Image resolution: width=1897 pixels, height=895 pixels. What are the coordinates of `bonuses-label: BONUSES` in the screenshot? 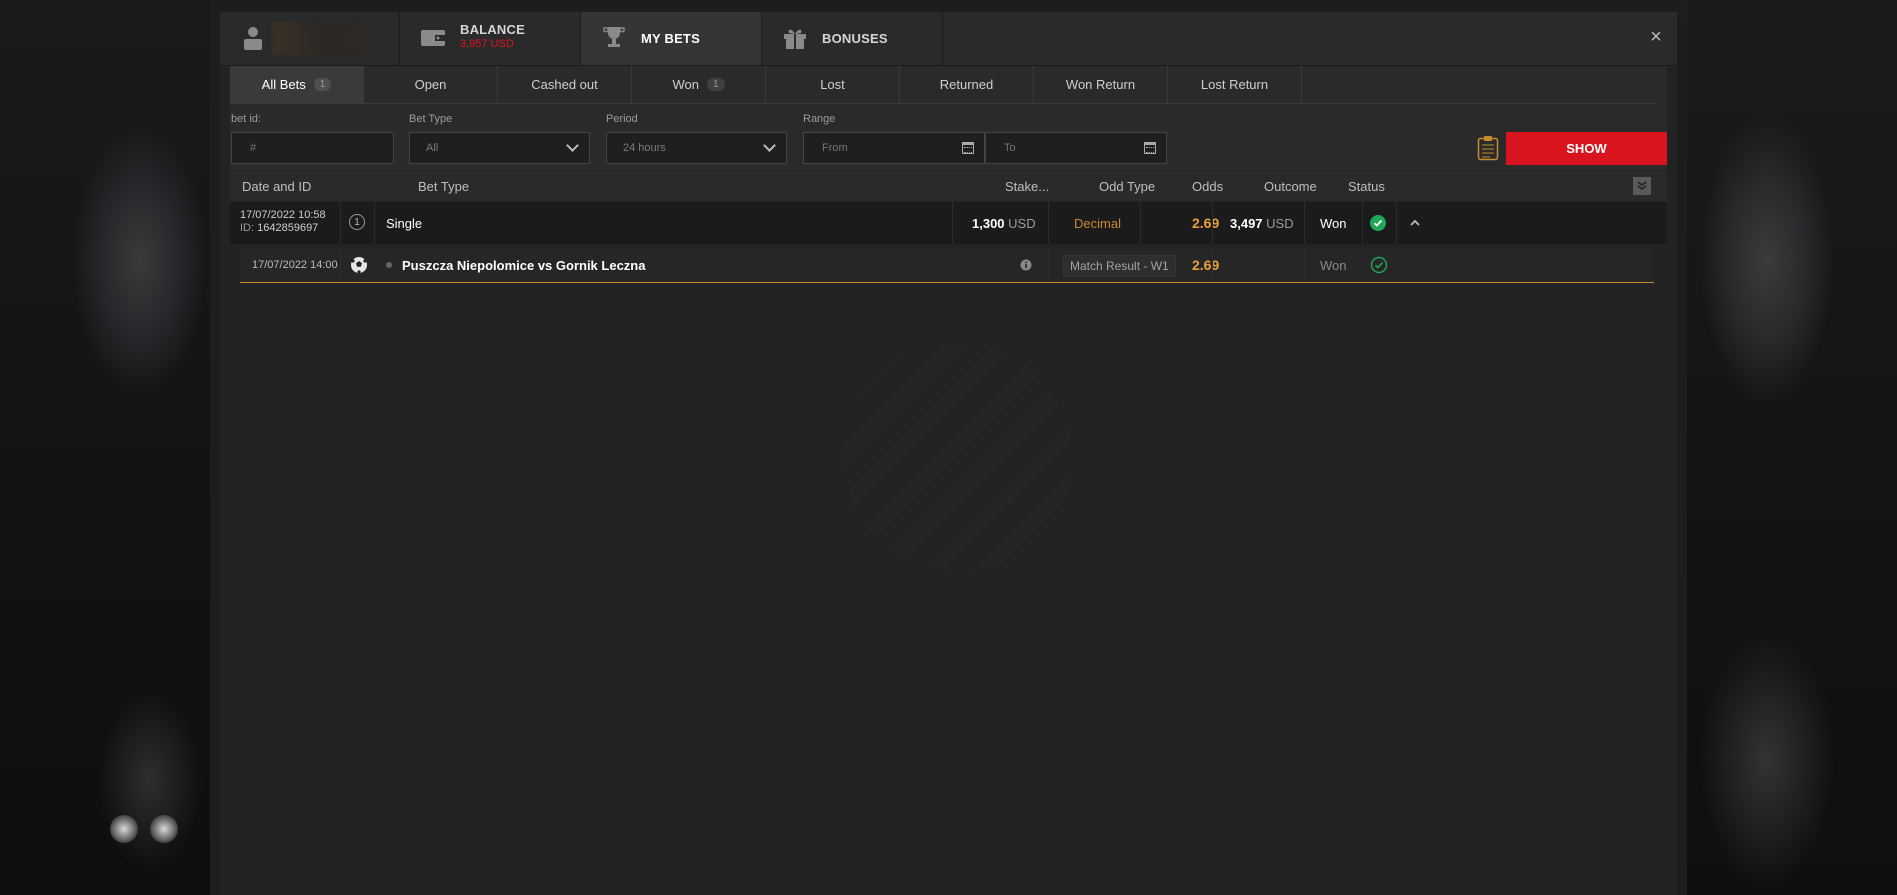 It's located at (855, 38).